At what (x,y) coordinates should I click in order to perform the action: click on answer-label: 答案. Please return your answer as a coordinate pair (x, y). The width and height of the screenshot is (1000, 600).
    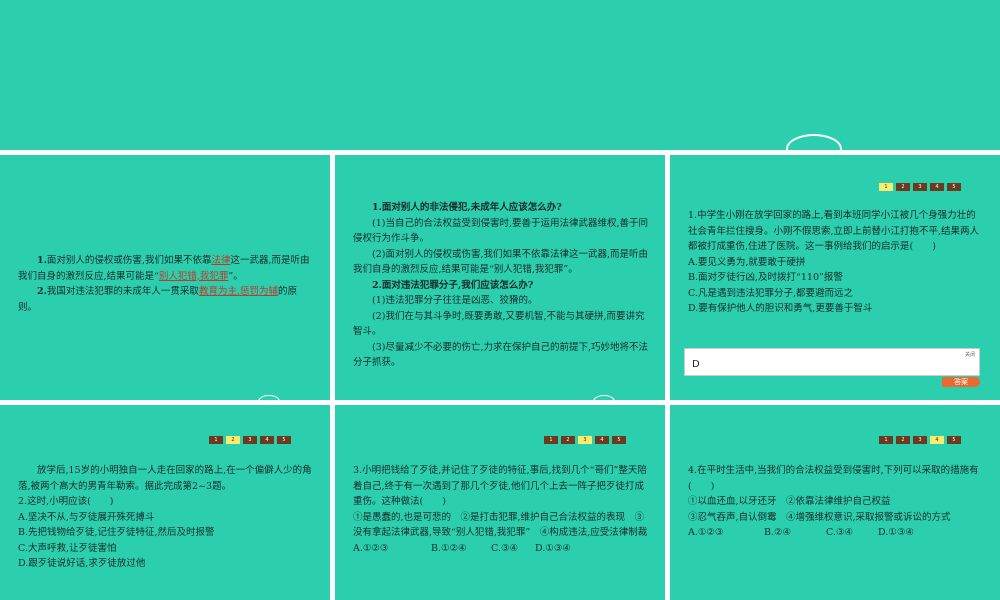
    Looking at the image, I should click on (961, 382).